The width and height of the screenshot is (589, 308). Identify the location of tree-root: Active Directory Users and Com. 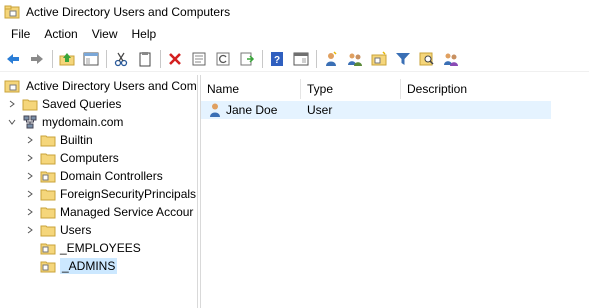
(100, 86).